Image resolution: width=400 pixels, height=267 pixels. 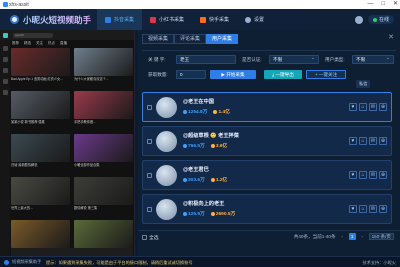 What do you see at coordinates (150, 237) in the screenshot?
I see `select-all: 全选` at bounding box center [150, 237].